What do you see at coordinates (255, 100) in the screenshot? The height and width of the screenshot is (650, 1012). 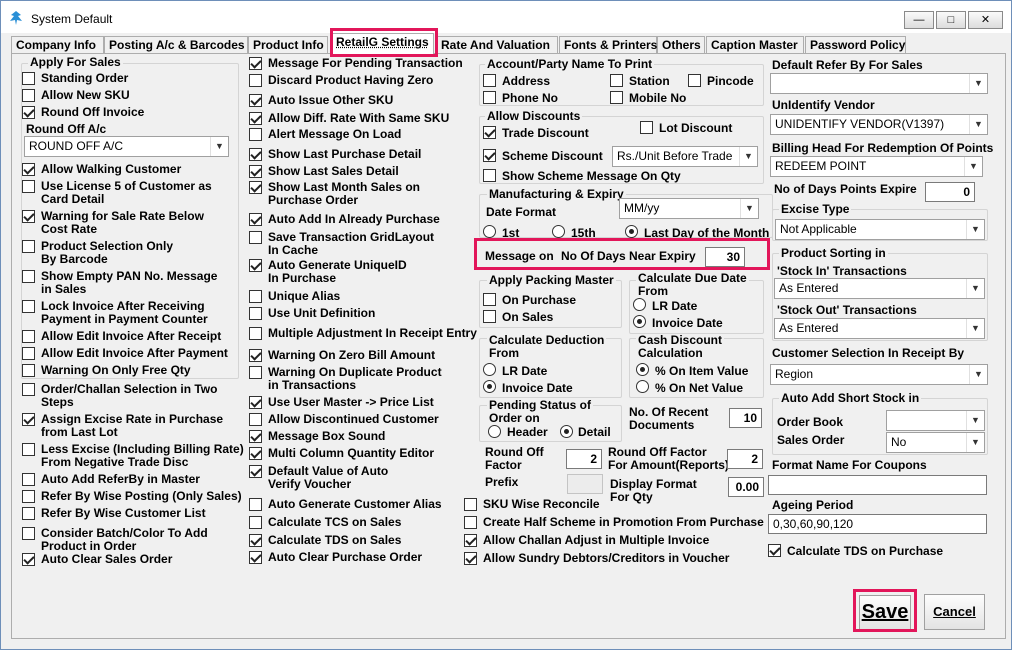 I see `auto-issue-sku-checkbox` at bounding box center [255, 100].